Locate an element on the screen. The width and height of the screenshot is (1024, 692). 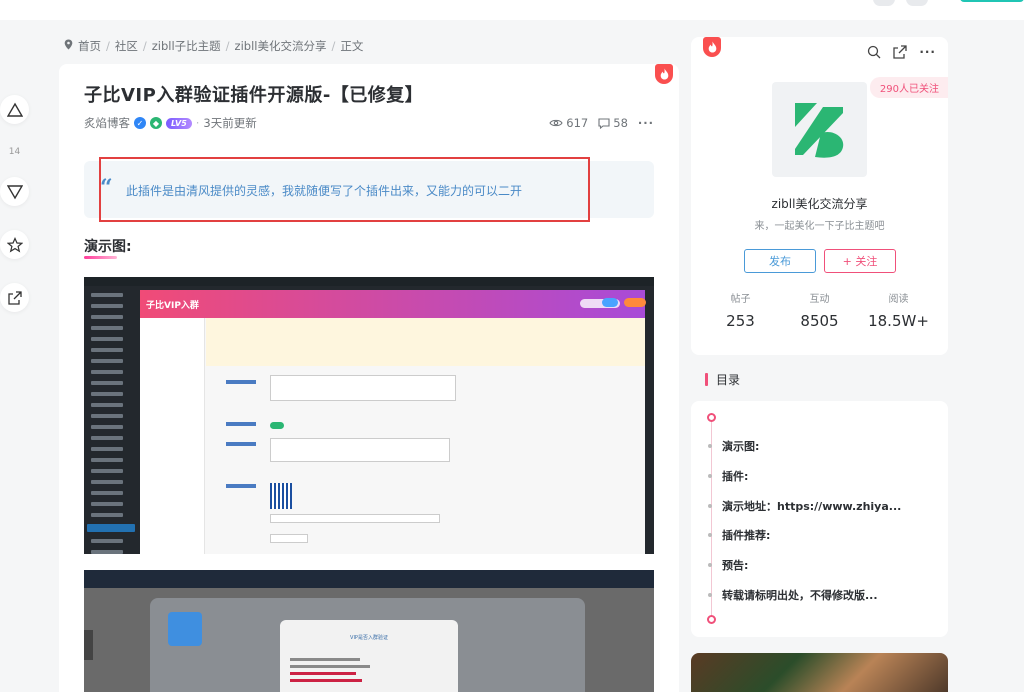
comments-stat: 58 is located at coordinates (613, 123).